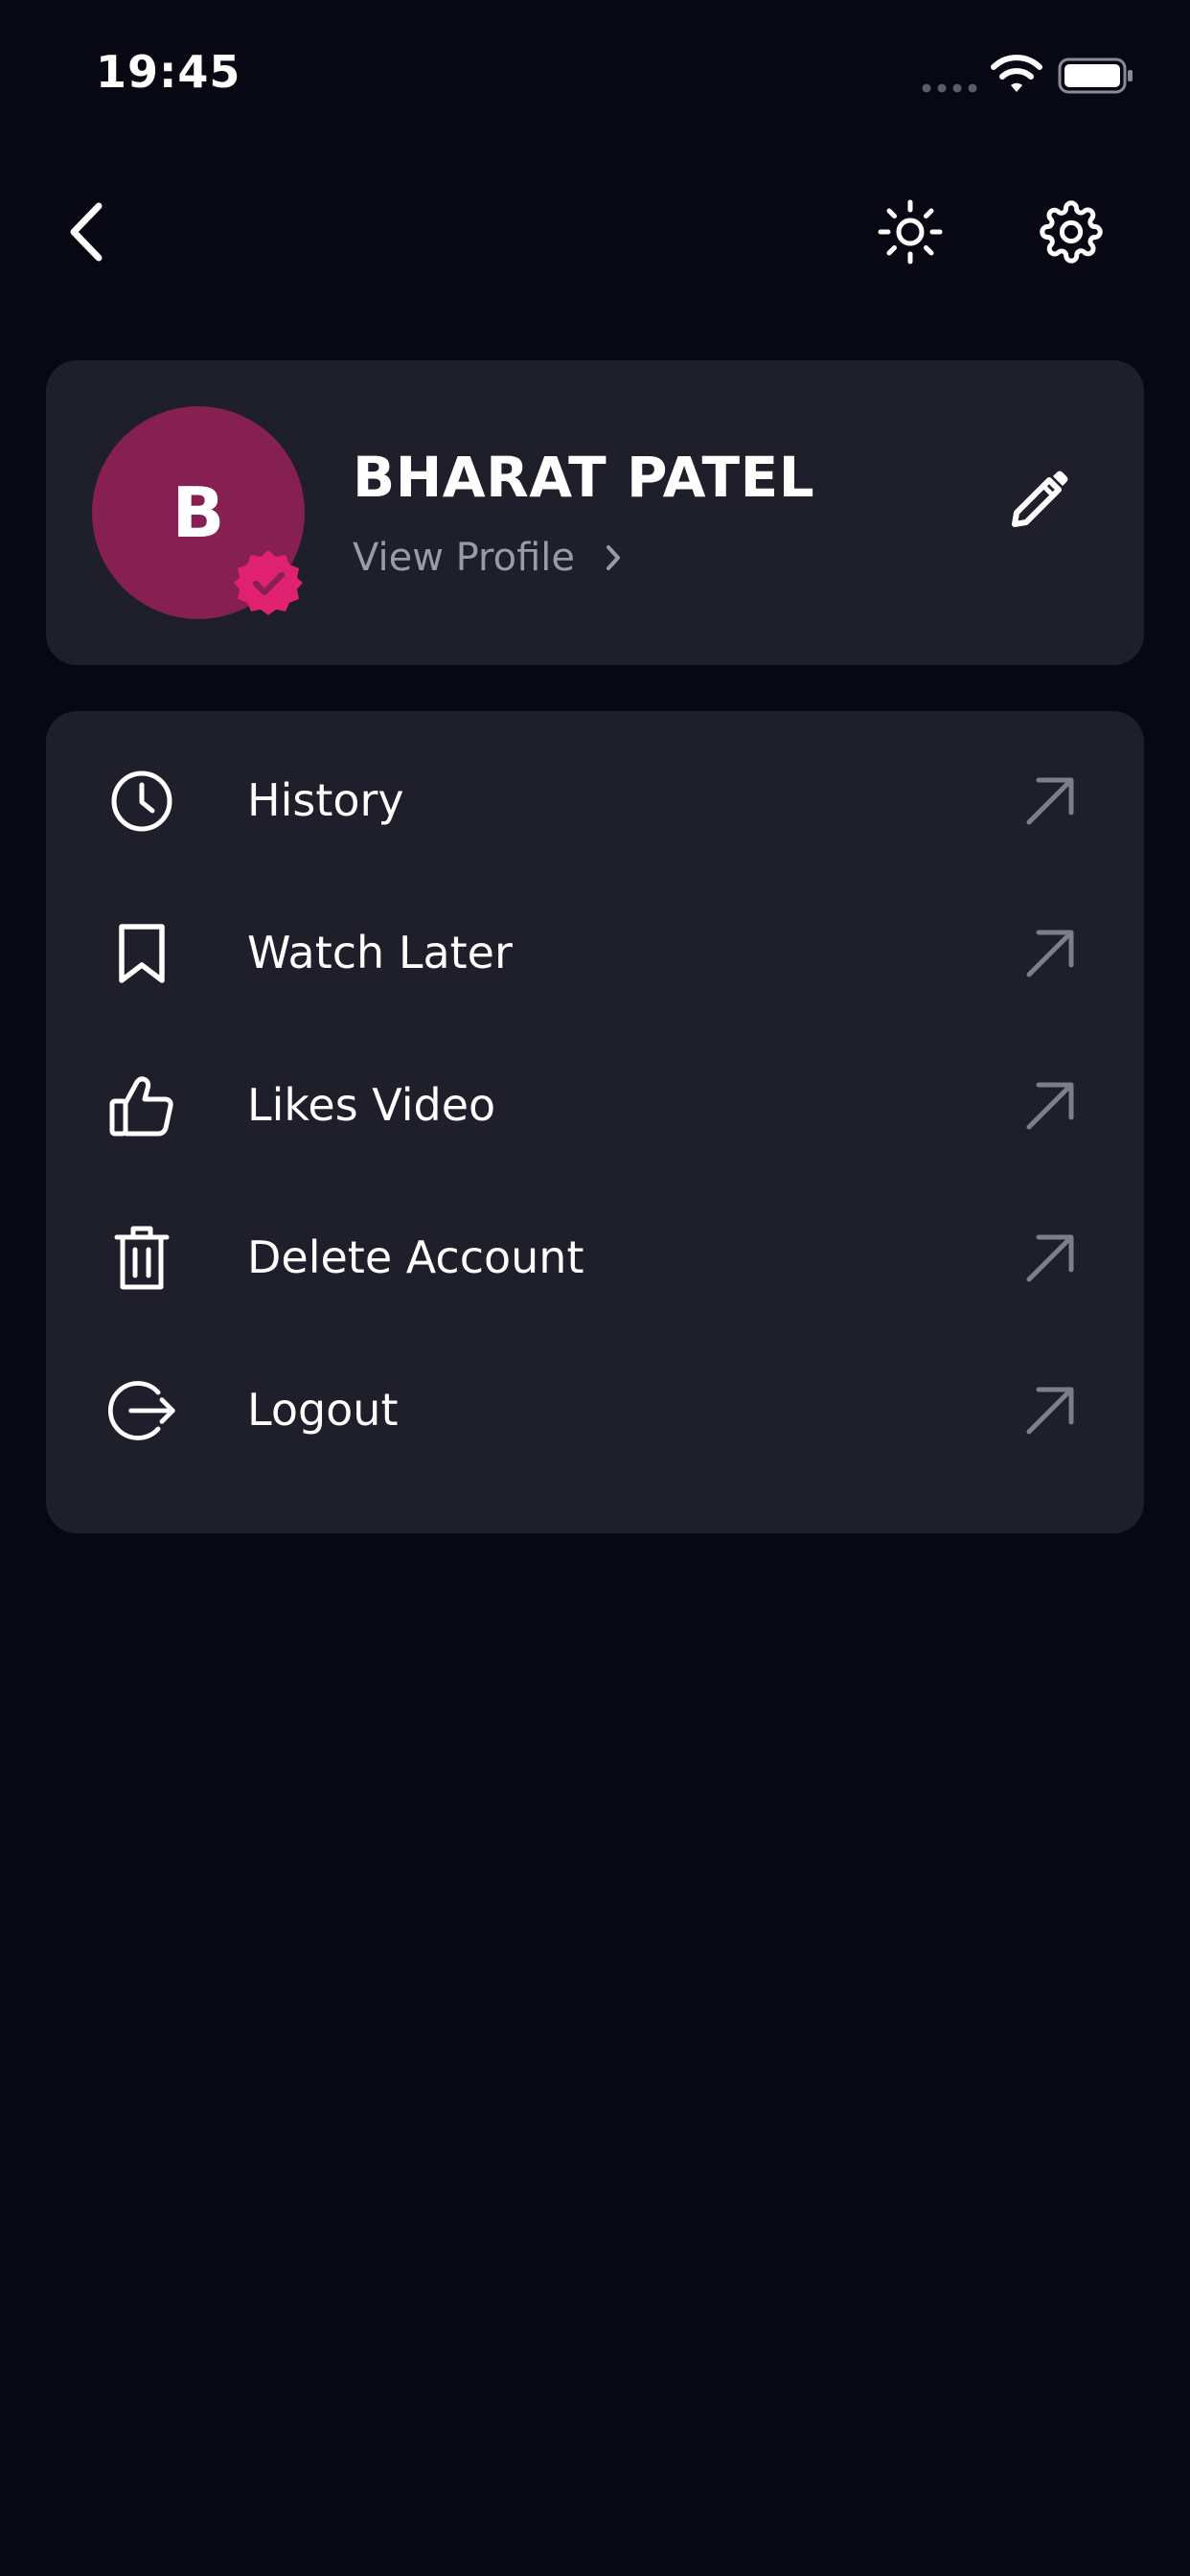  I want to click on sun-icon, so click(911, 231).